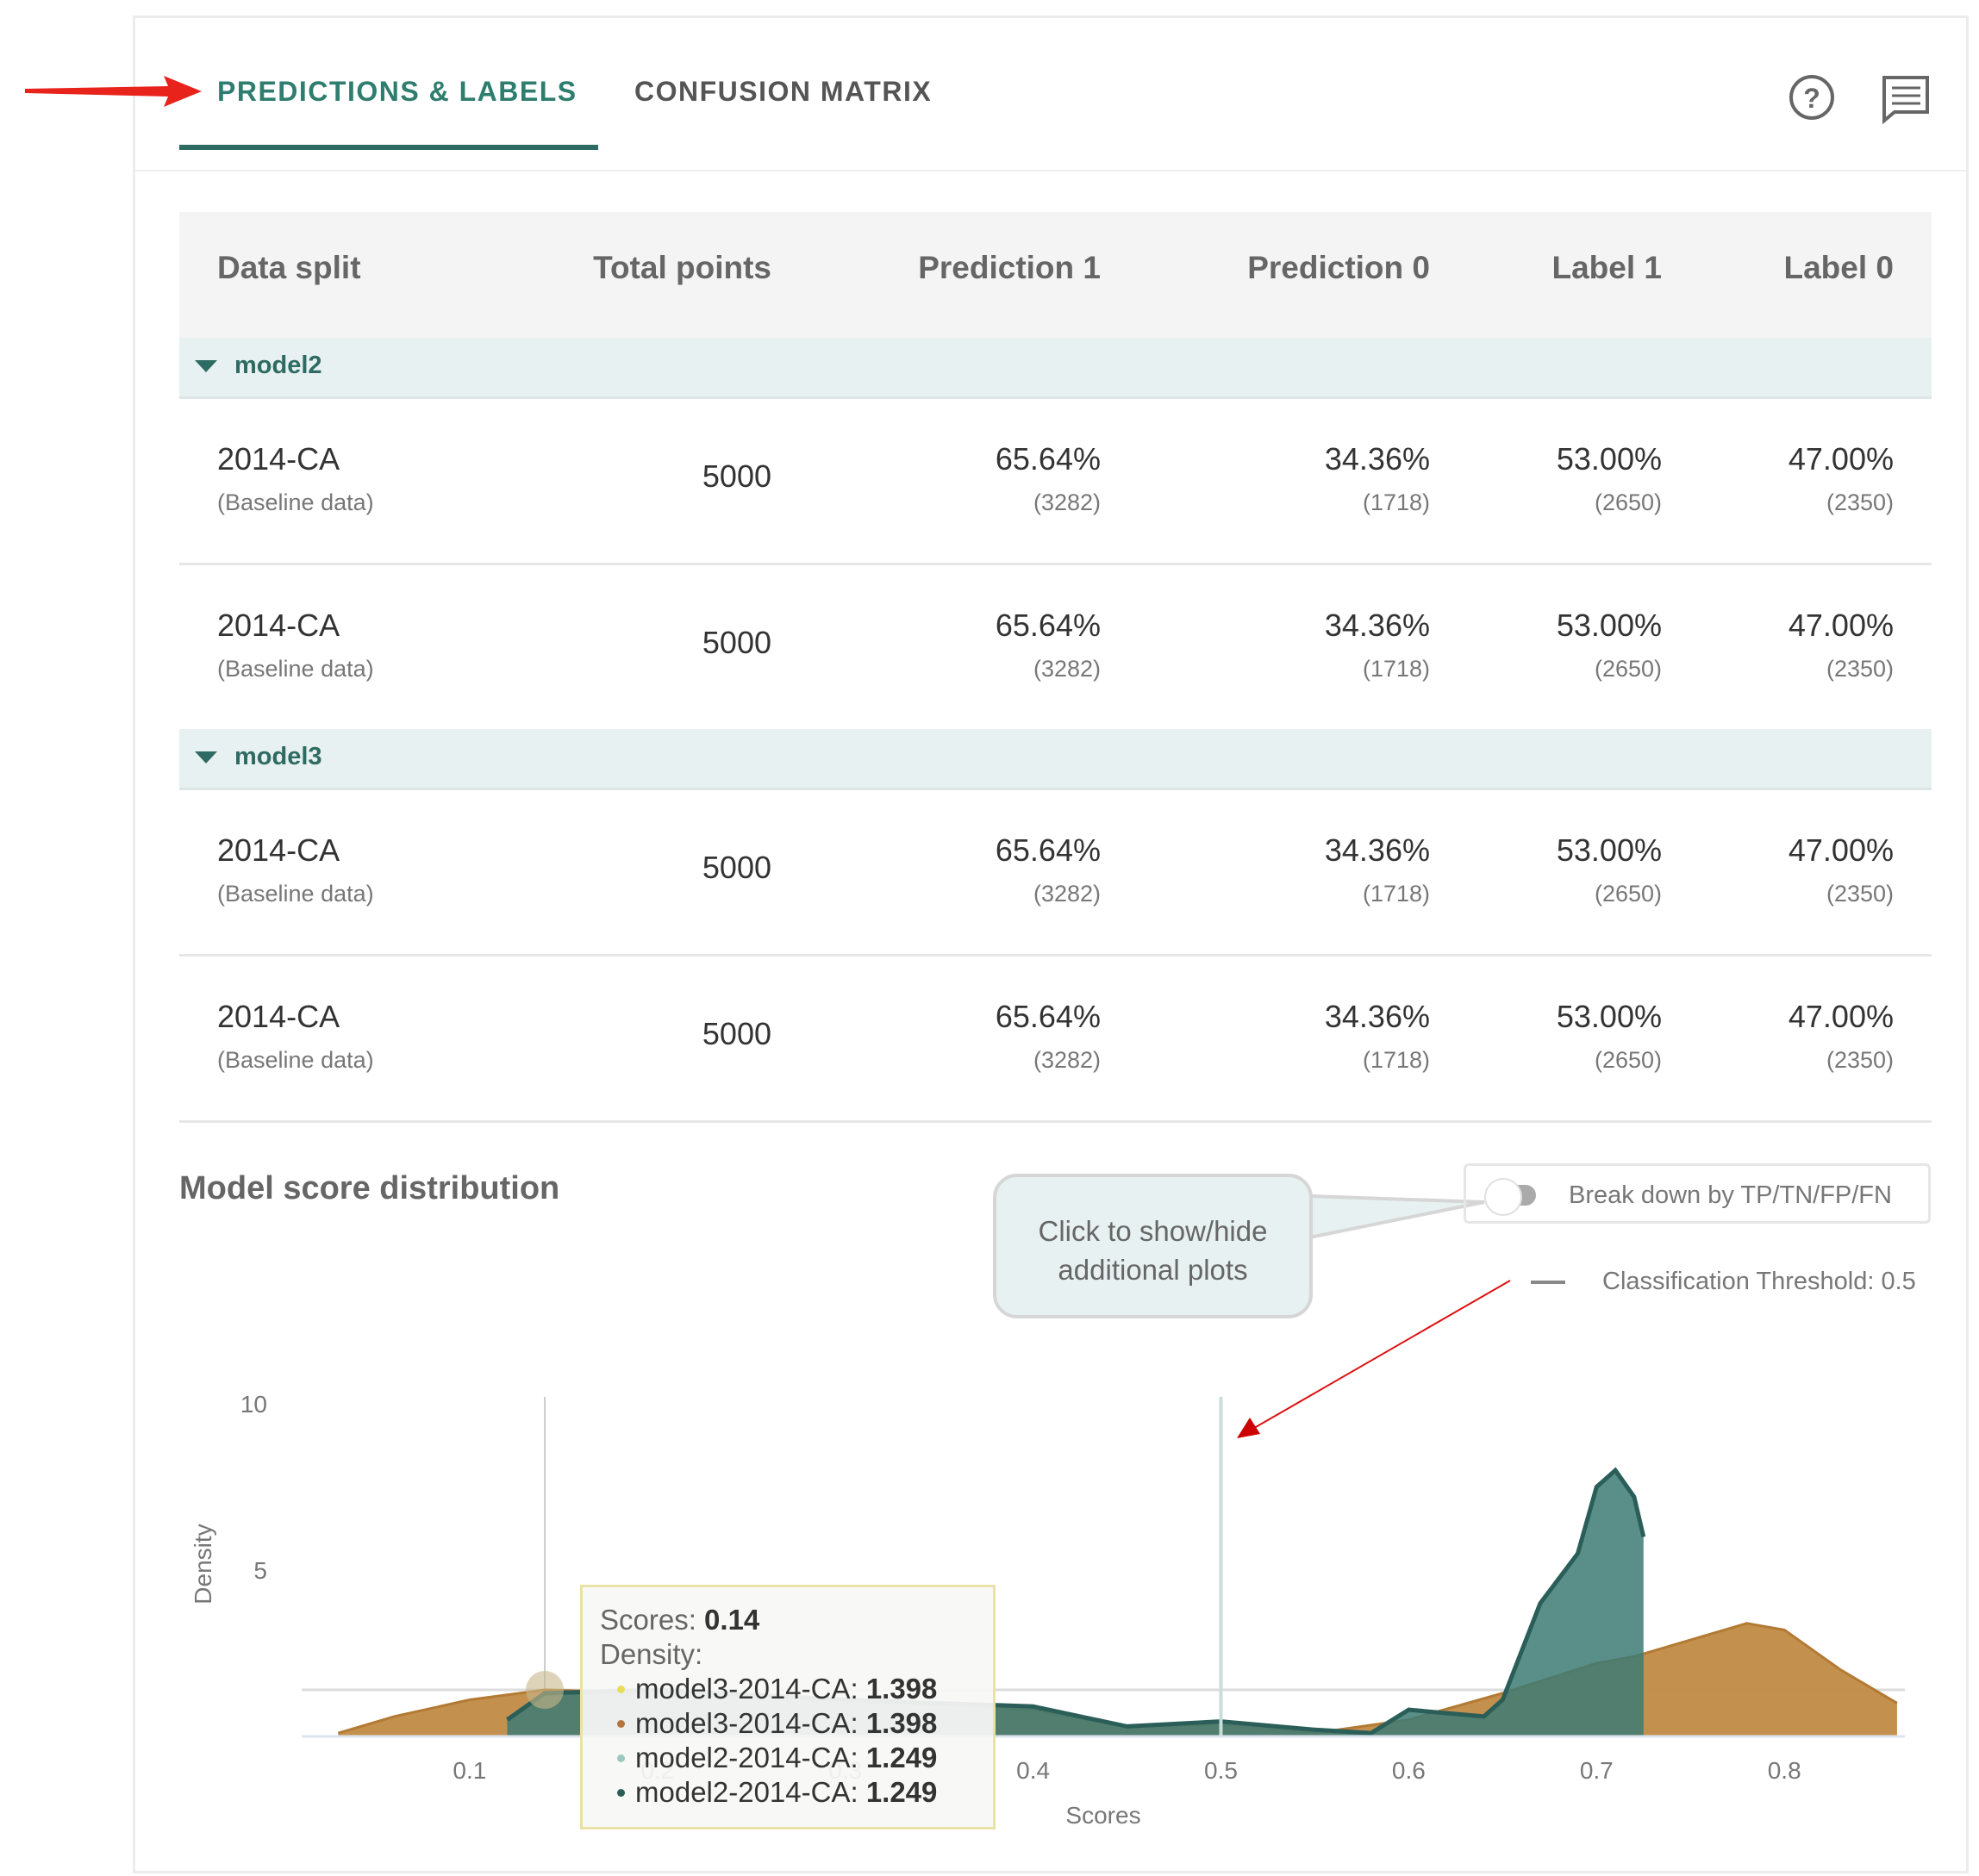 The height and width of the screenshot is (1876, 1979). What do you see at coordinates (546, 1690) in the screenshot?
I see `hover-marker` at bounding box center [546, 1690].